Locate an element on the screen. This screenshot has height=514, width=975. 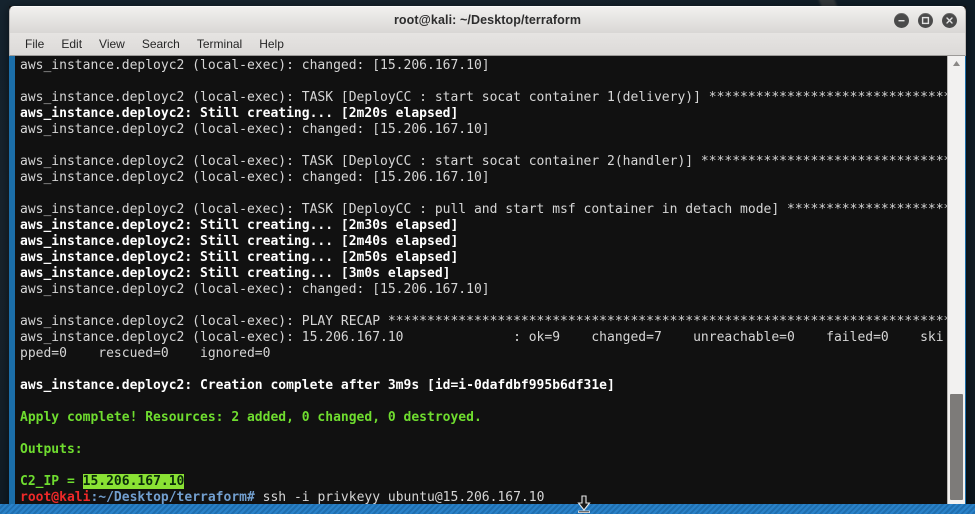
prompt-path: :~/Desktop/terraform# is located at coordinates (172, 497).